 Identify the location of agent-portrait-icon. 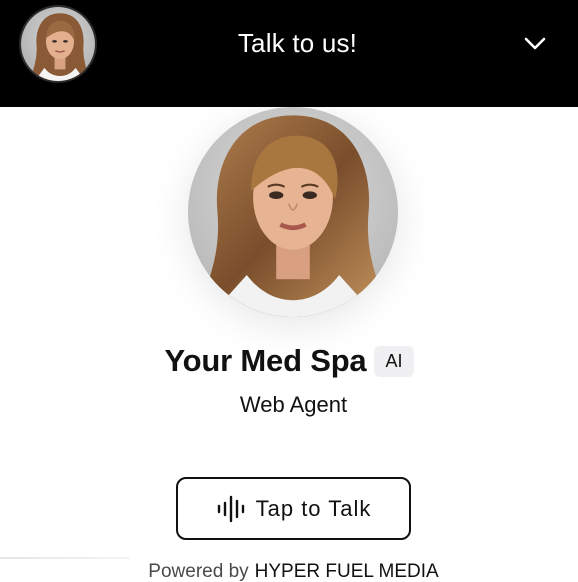
(293, 212).